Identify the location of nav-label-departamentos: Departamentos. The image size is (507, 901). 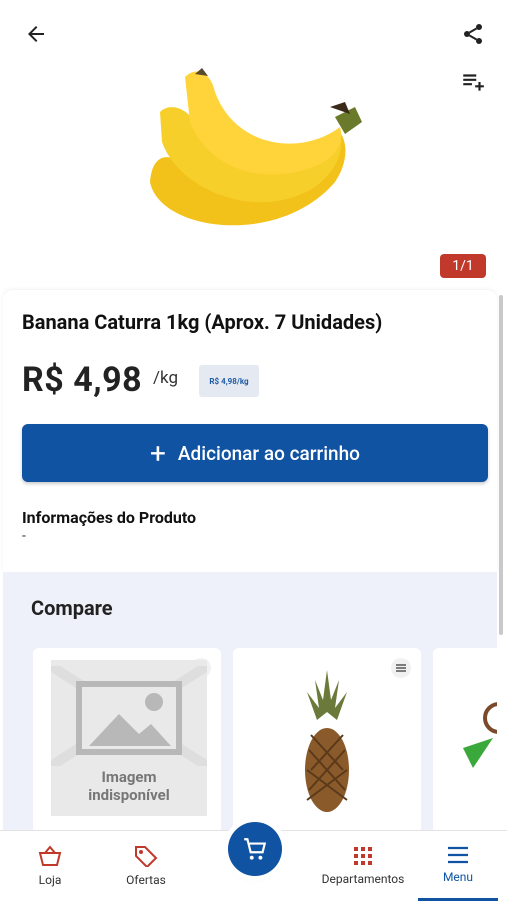
(363, 879).